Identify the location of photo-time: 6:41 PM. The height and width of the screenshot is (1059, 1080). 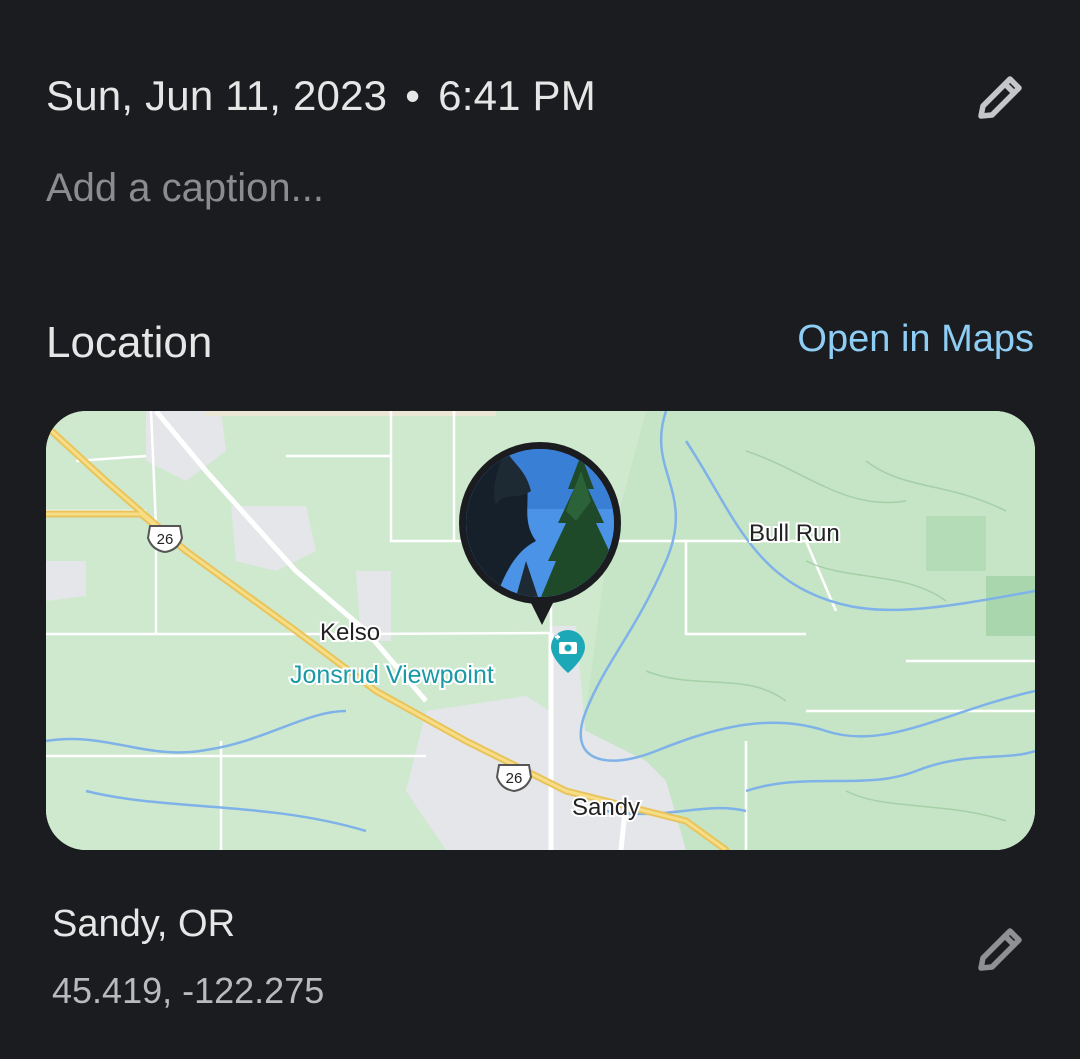
(517, 95).